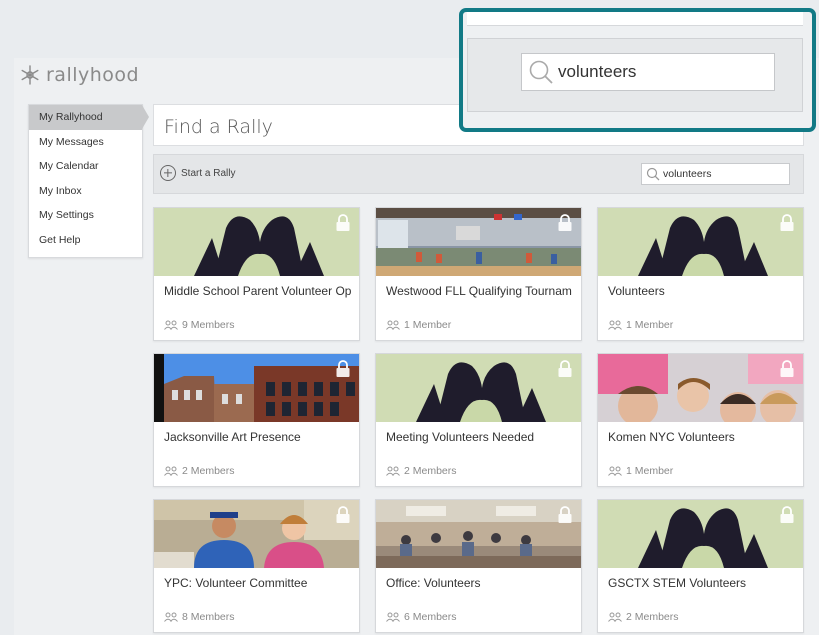  I want to click on rally-search-input, so click(723, 174).